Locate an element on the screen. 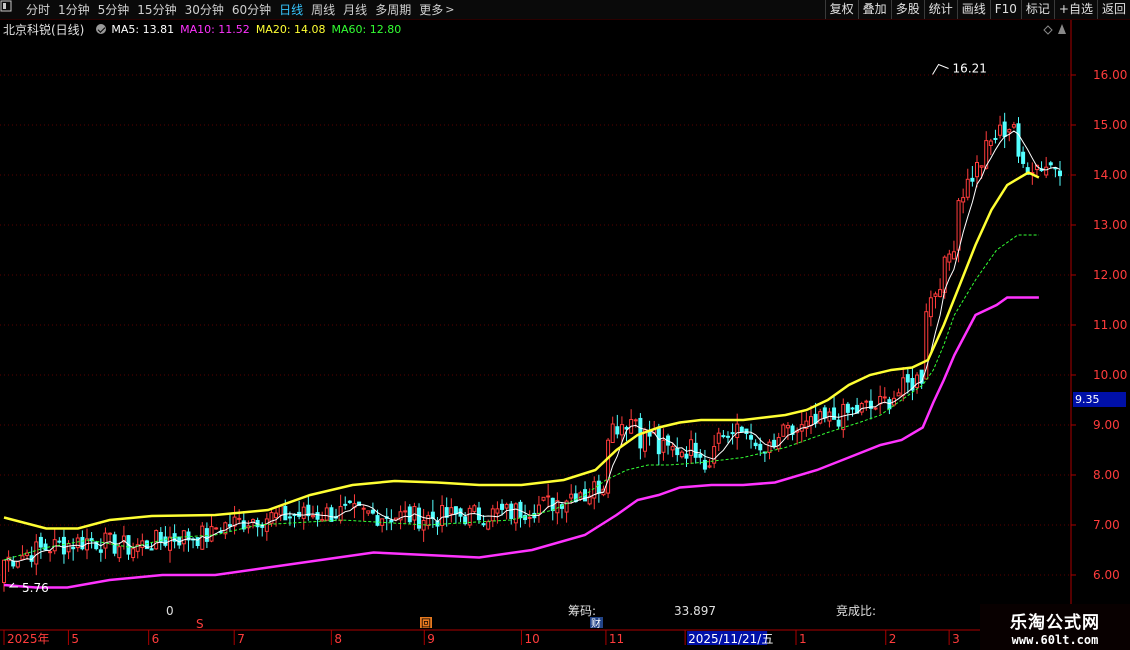  diamond-icon is located at coordinates (1048, 30).